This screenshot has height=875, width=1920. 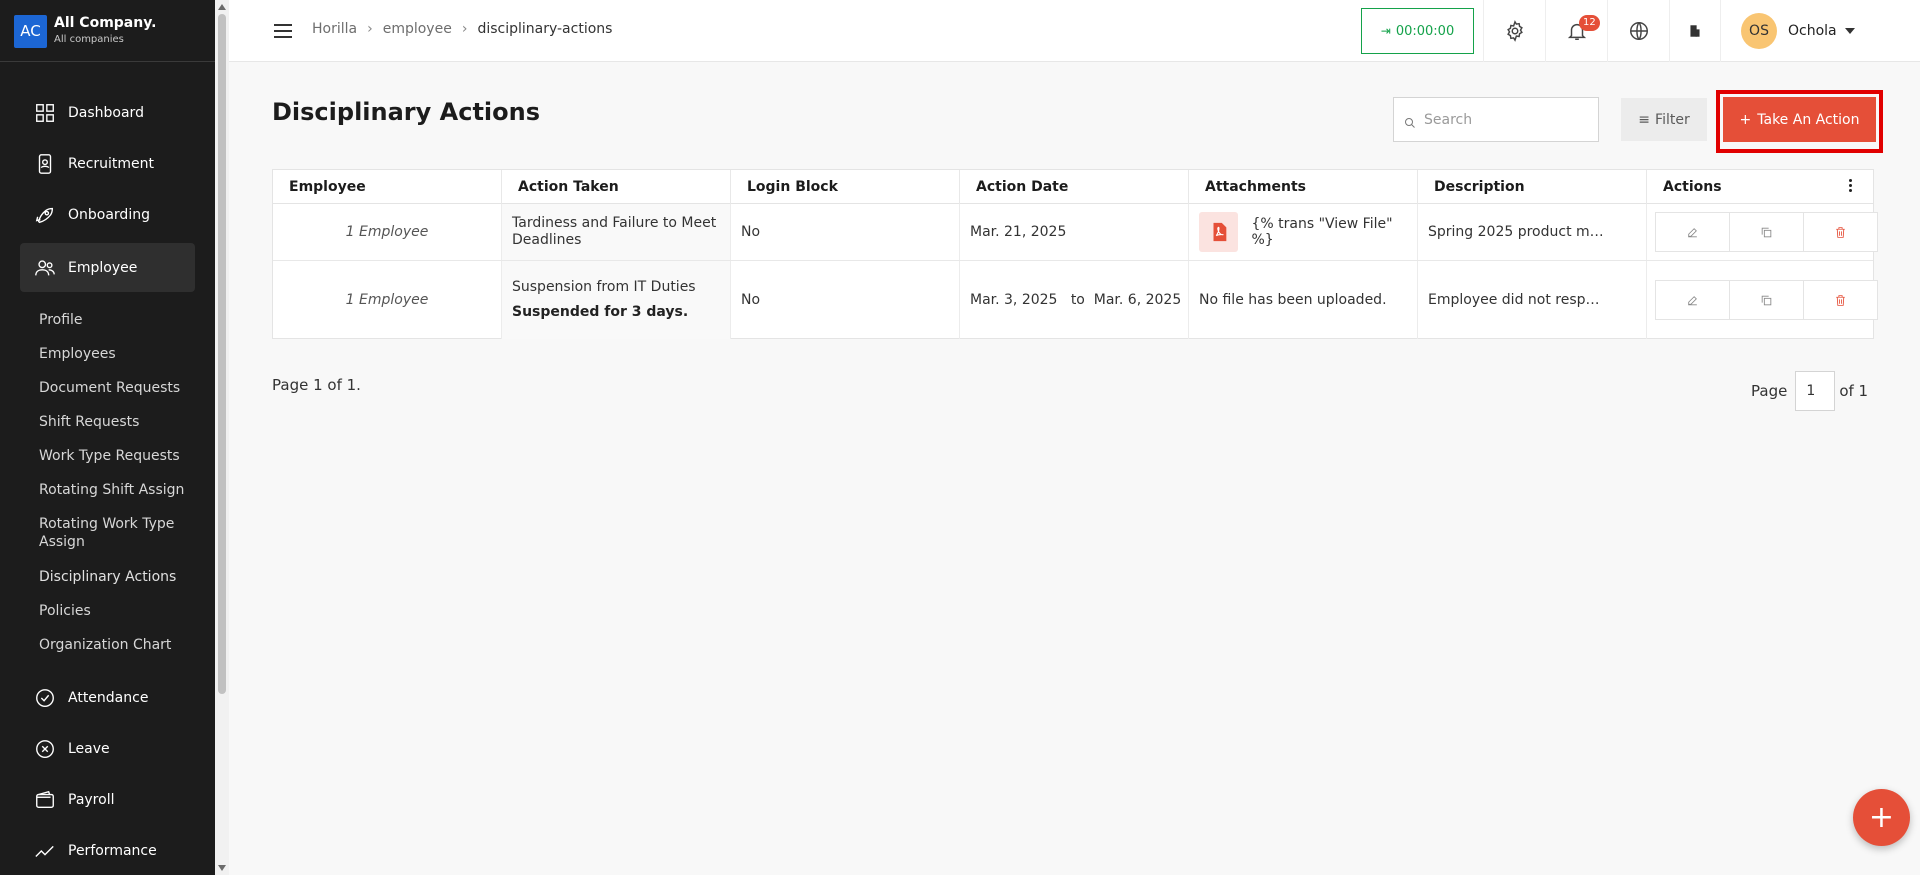 I want to click on page-title: Disciplinary Actions, so click(x=406, y=112).